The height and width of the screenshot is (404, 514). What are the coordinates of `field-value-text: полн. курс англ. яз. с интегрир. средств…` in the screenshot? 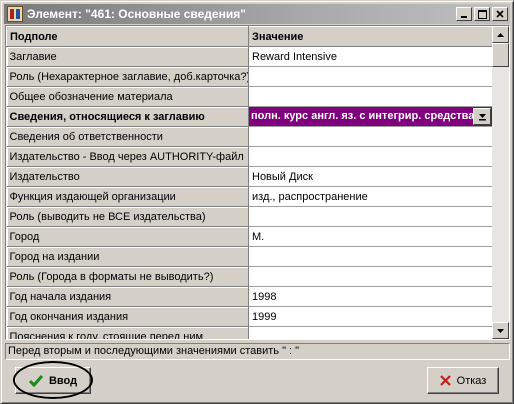 It's located at (370, 116).